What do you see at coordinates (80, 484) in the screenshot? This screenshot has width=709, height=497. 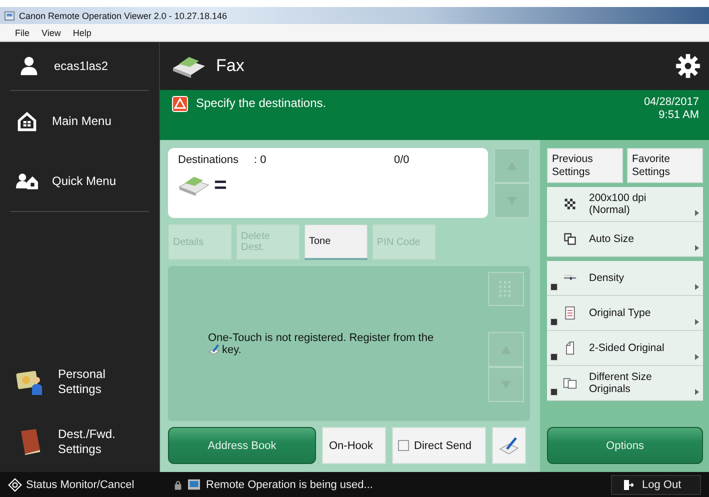 I see `status-monitor-link: Status Monitor/Cancel` at bounding box center [80, 484].